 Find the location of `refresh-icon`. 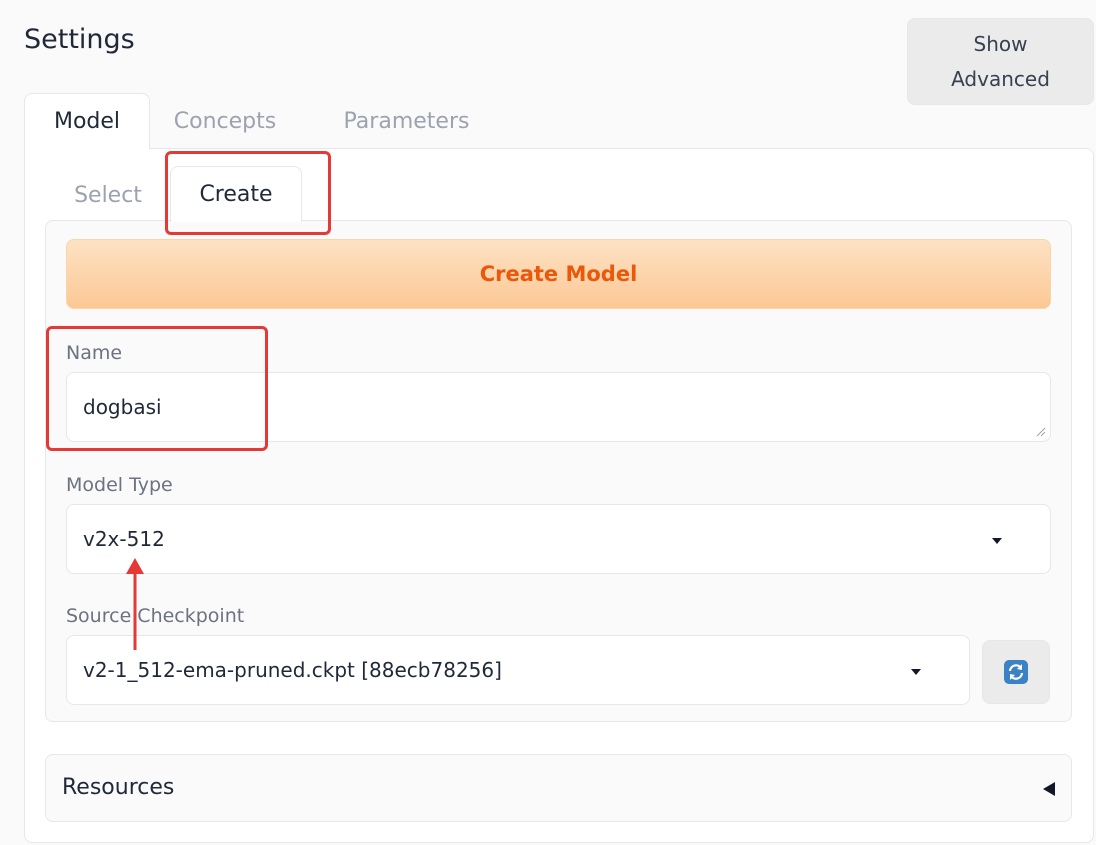

refresh-icon is located at coordinates (1016, 672).